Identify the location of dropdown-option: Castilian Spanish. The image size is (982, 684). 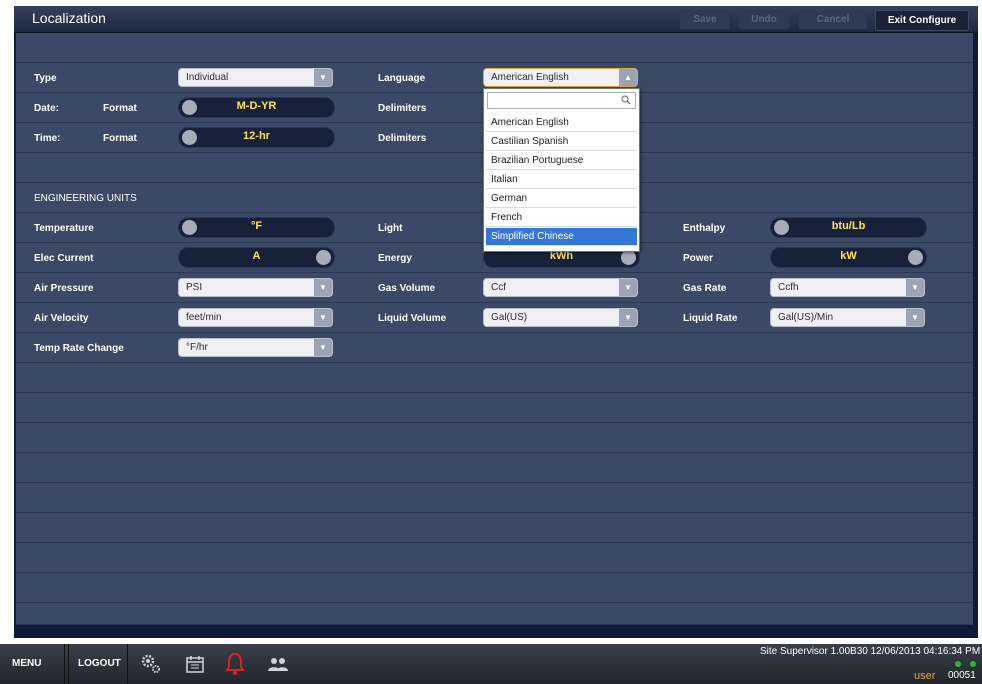
(561, 142).